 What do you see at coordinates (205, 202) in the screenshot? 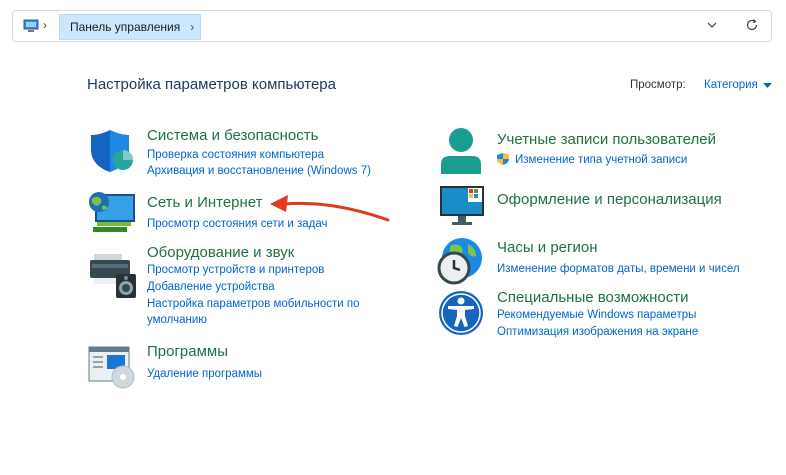
I see `category-network-internet: Сеть и Интернет` at bounding box center [205, 202].